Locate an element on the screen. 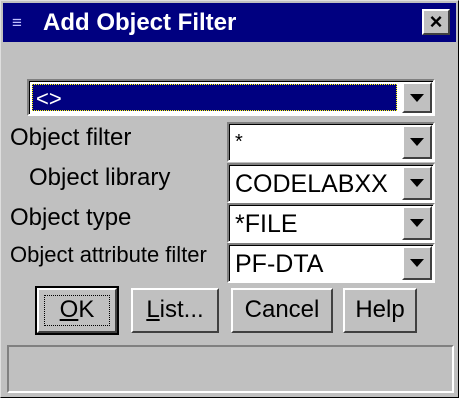  ok-button: OK is located at coordinates (77, 310).